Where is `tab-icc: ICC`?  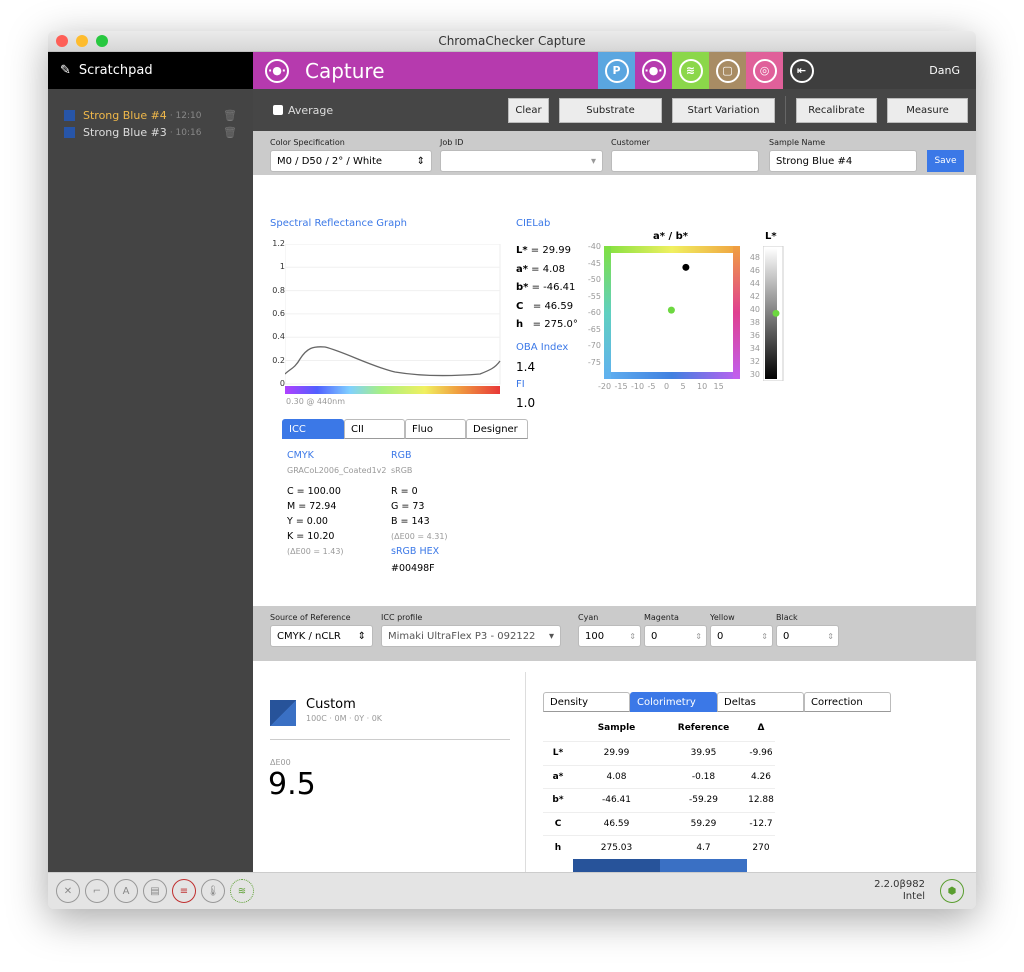
tab-icc: ICC is located at coordinates (313, 429).